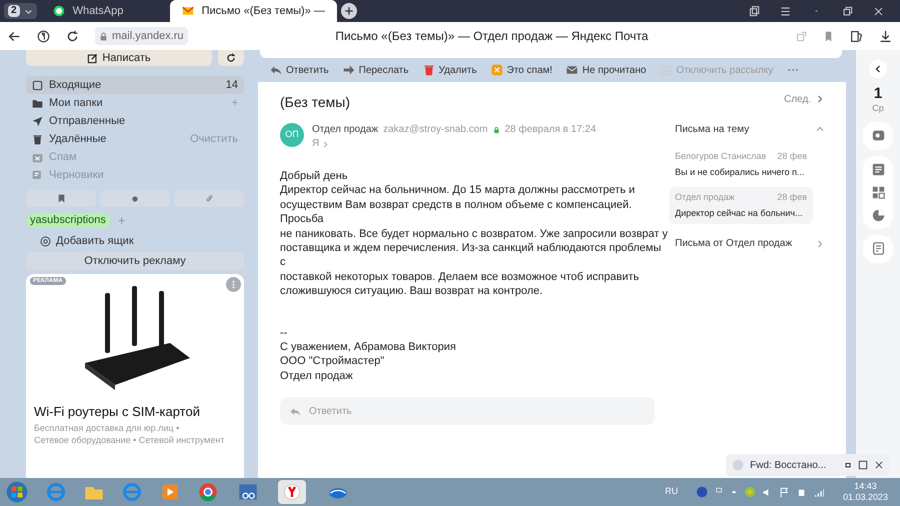 The height and width of the screenshot is (506, 900). What do you see at coordinates (820, 129) in the screenshot?
I see `chevron-up-icon` at bounding box center [820, 129].